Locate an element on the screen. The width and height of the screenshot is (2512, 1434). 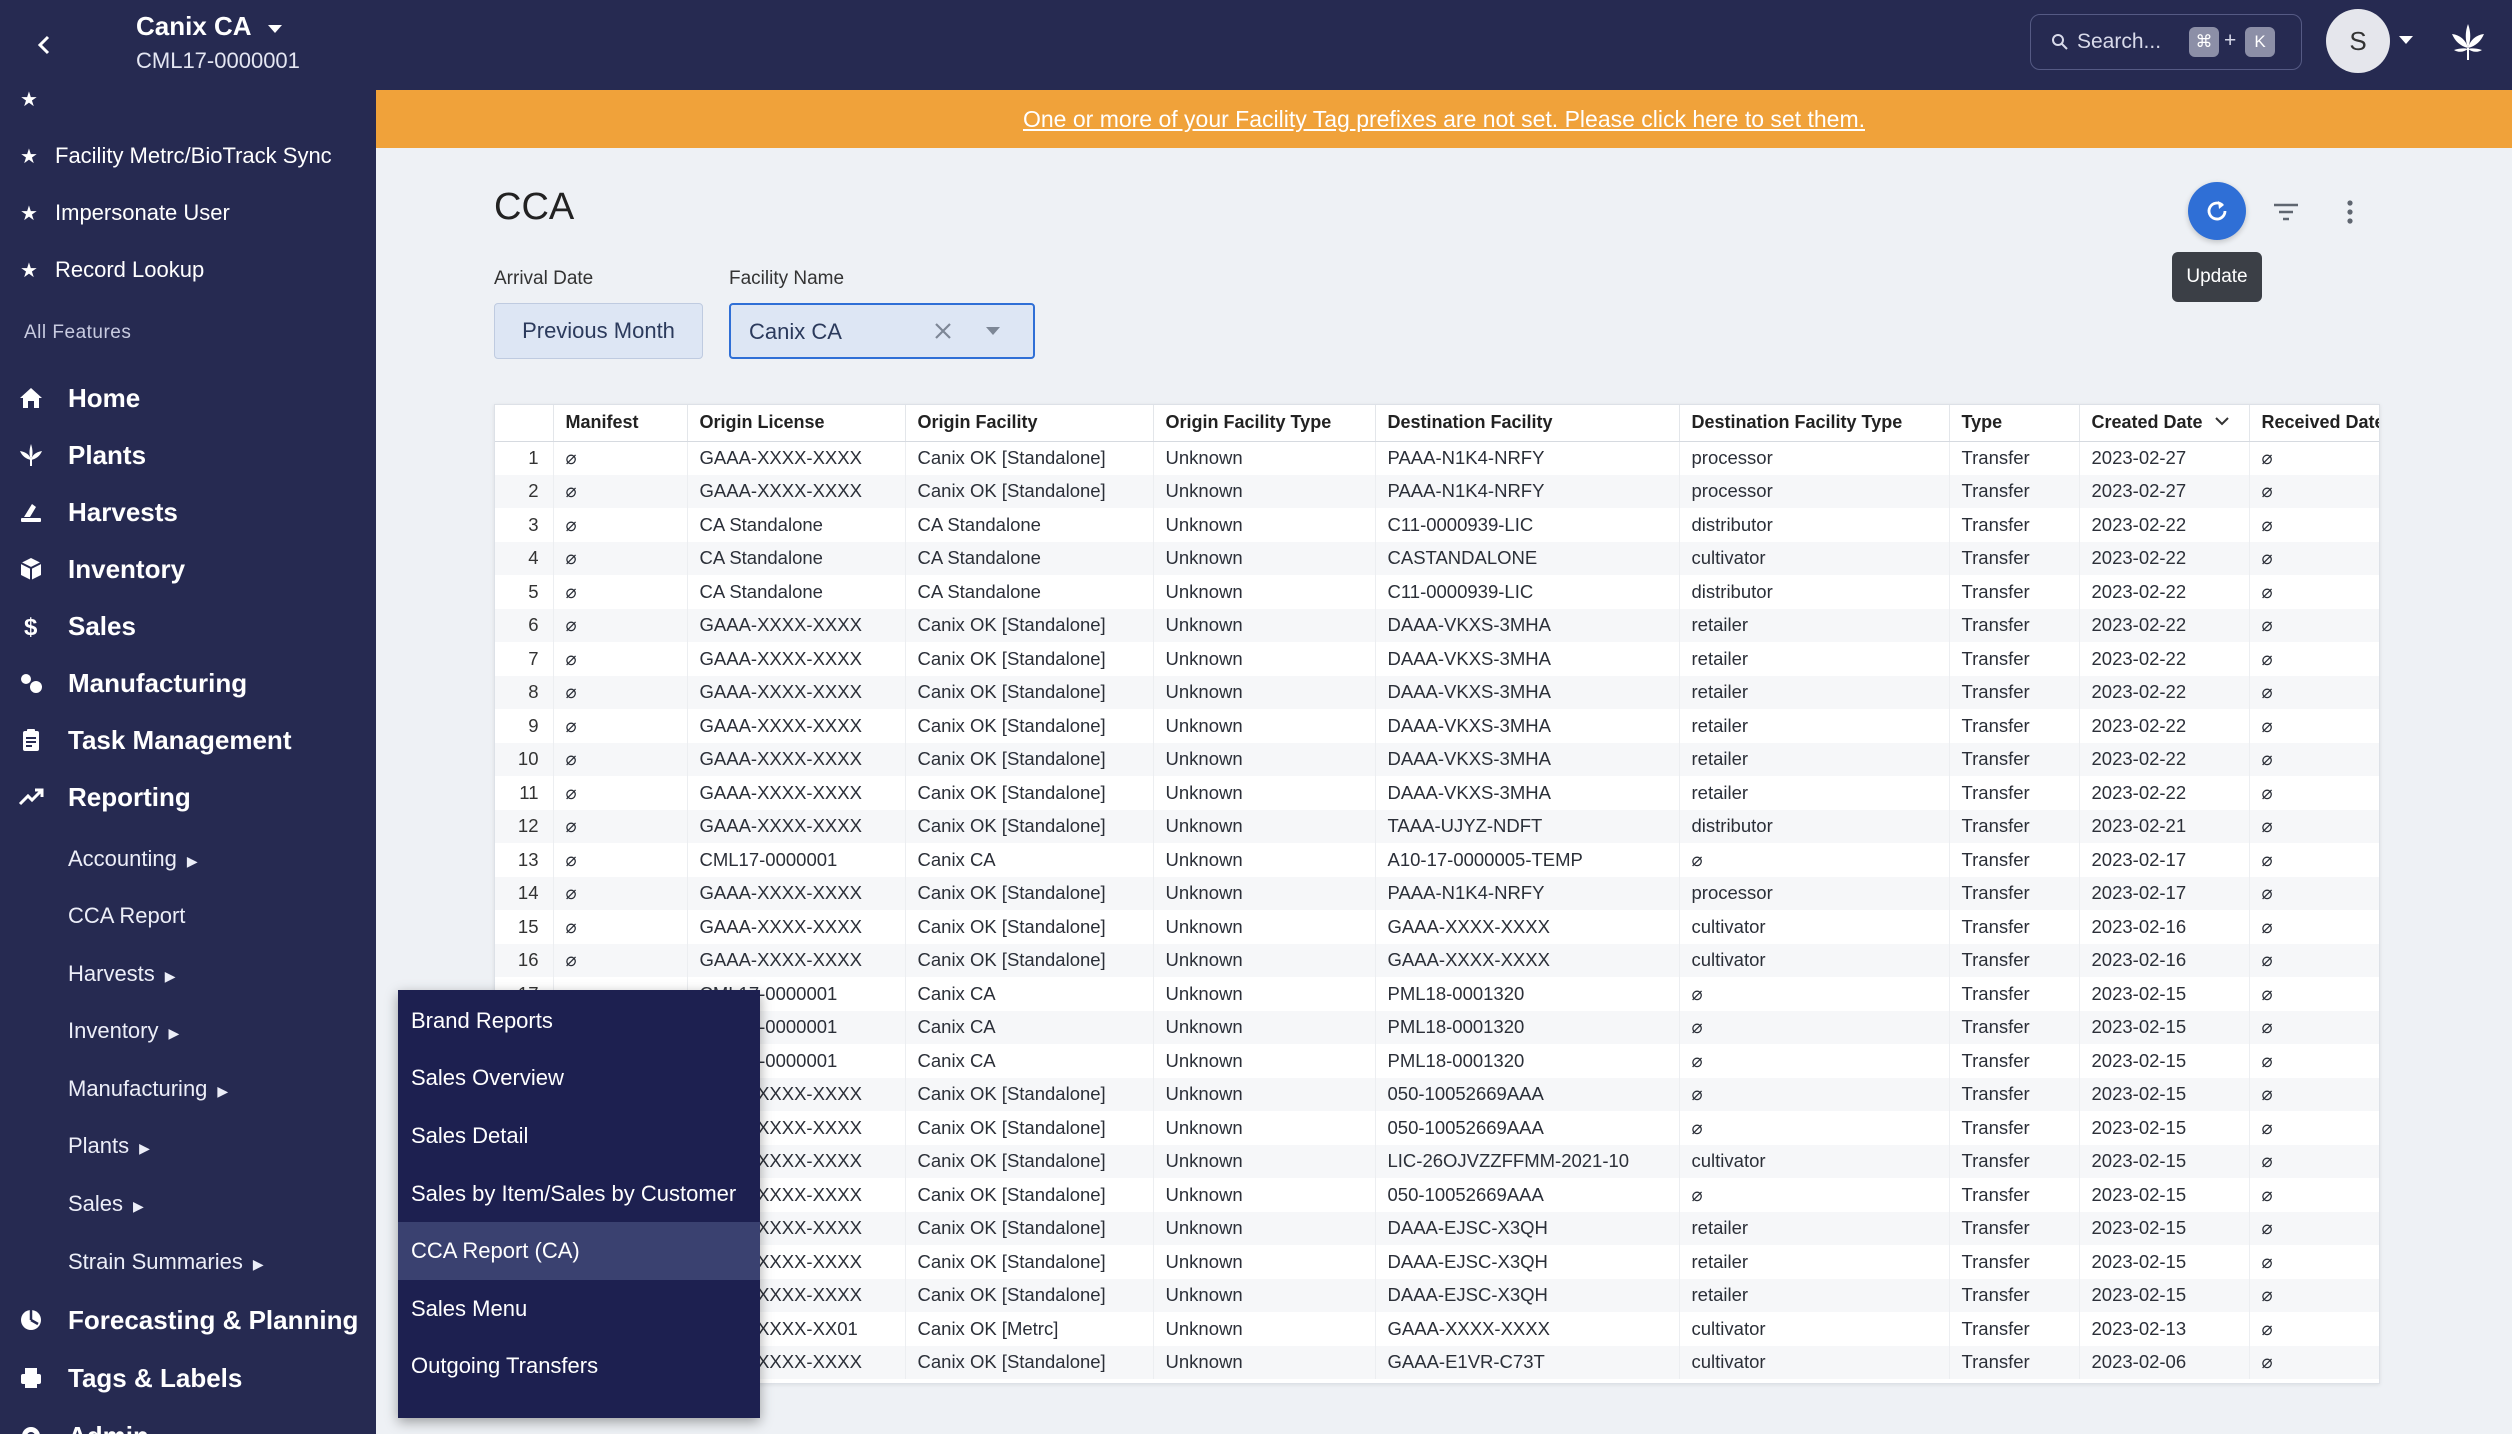
shortcut-plus: + is located at coordinates (2230, 40).